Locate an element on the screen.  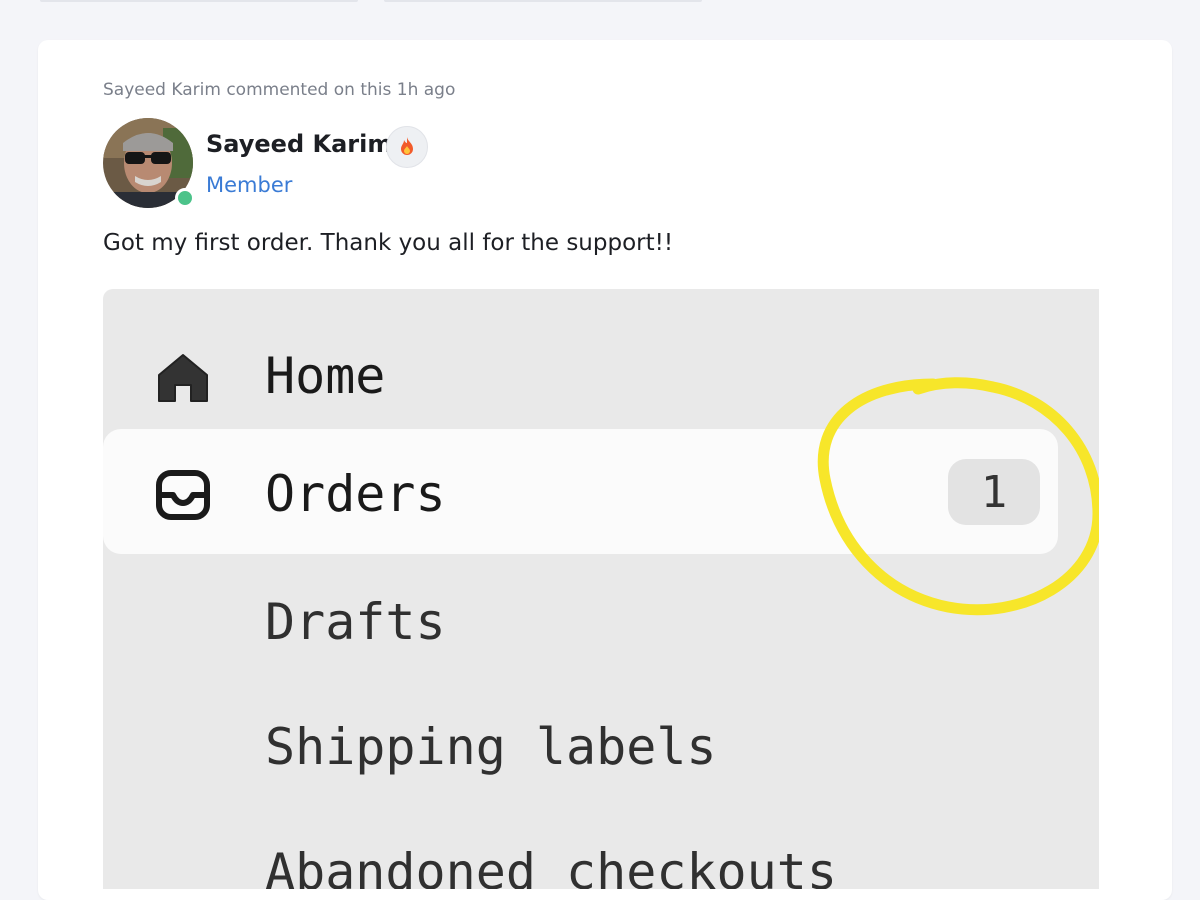
nav-label-drafts: Drafts is located at coordinates (355, 622).